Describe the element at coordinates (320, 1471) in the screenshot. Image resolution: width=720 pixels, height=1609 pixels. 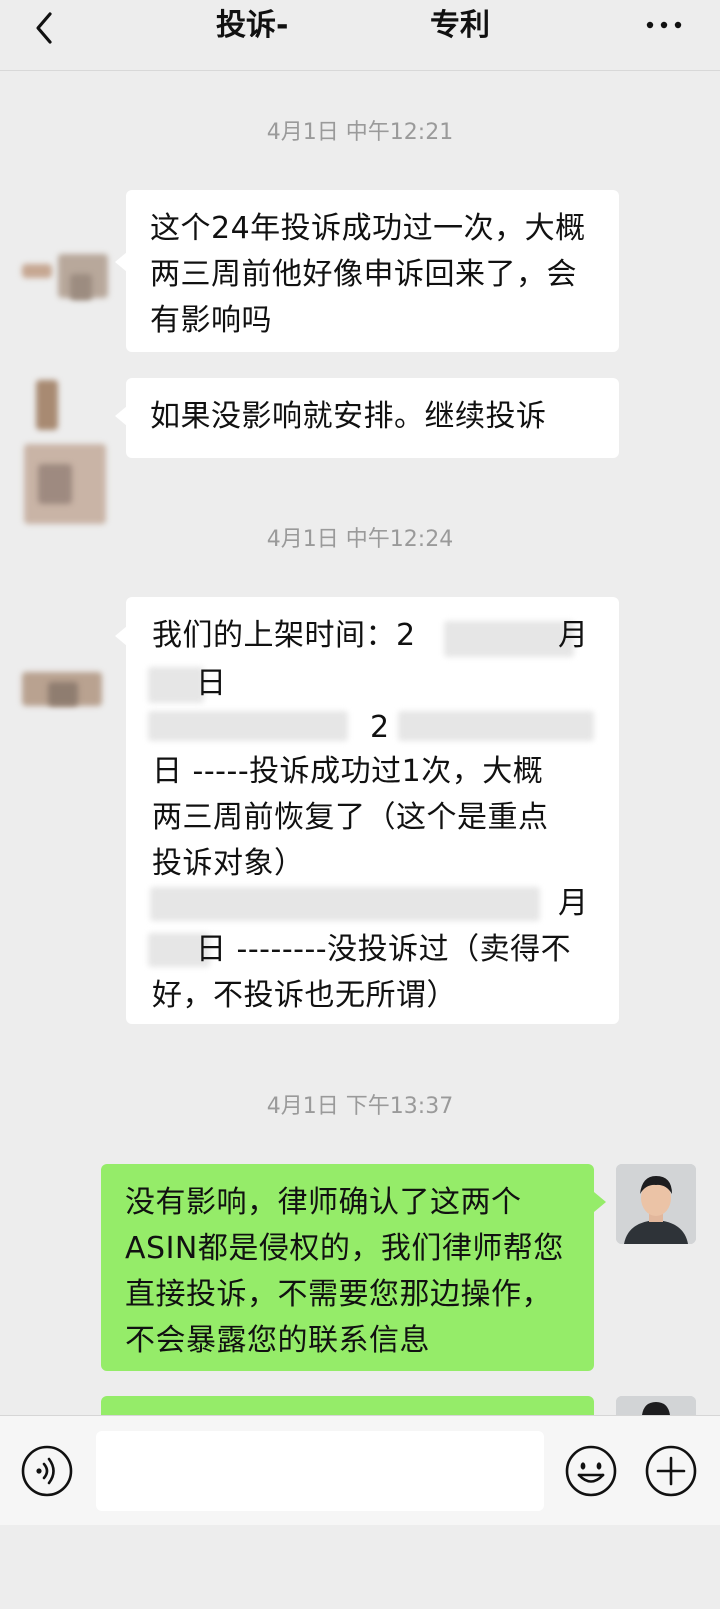
I see `message-input` at that location.